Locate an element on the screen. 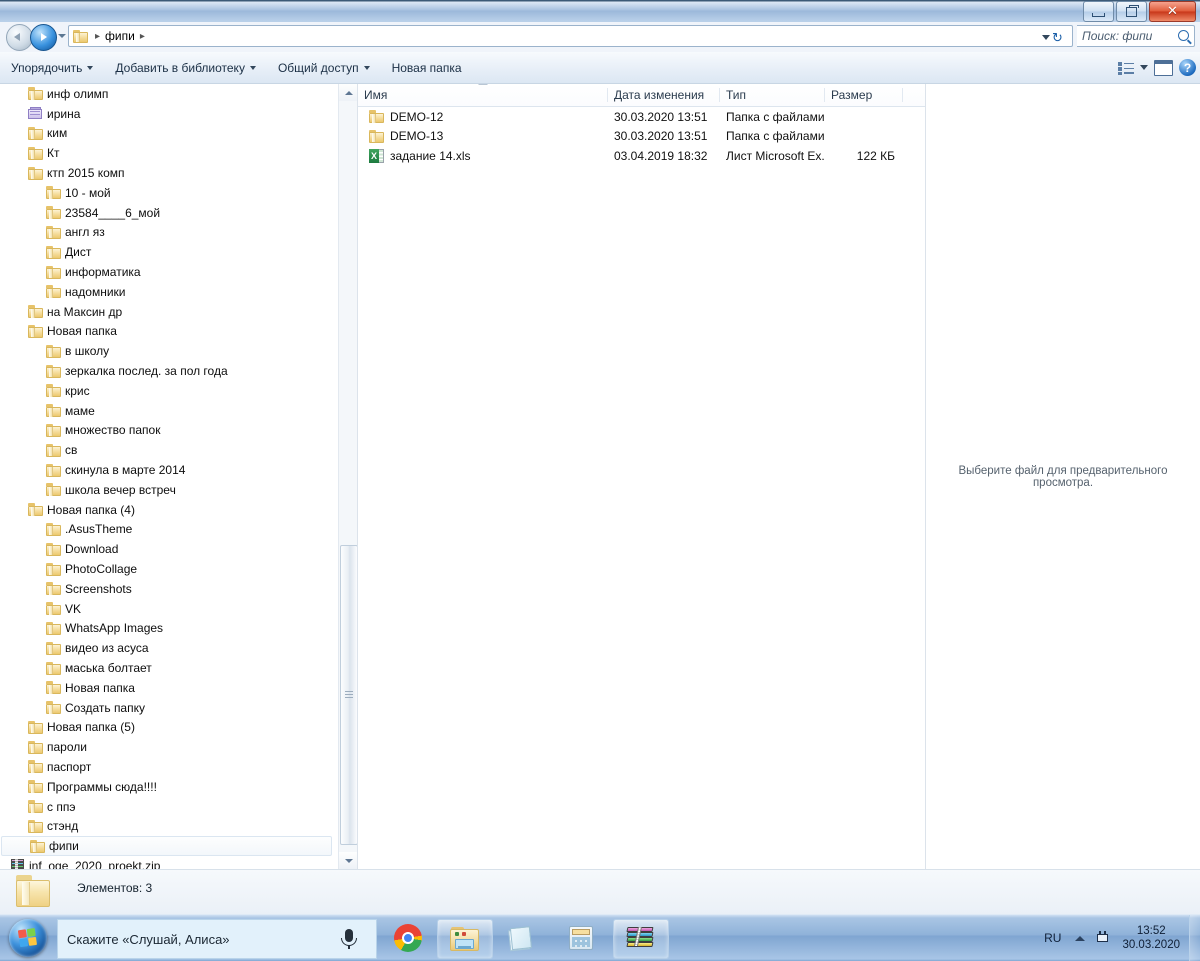 The image size is (1200, 961). nav-tree-item: ким is located at coordinates (169, 134).